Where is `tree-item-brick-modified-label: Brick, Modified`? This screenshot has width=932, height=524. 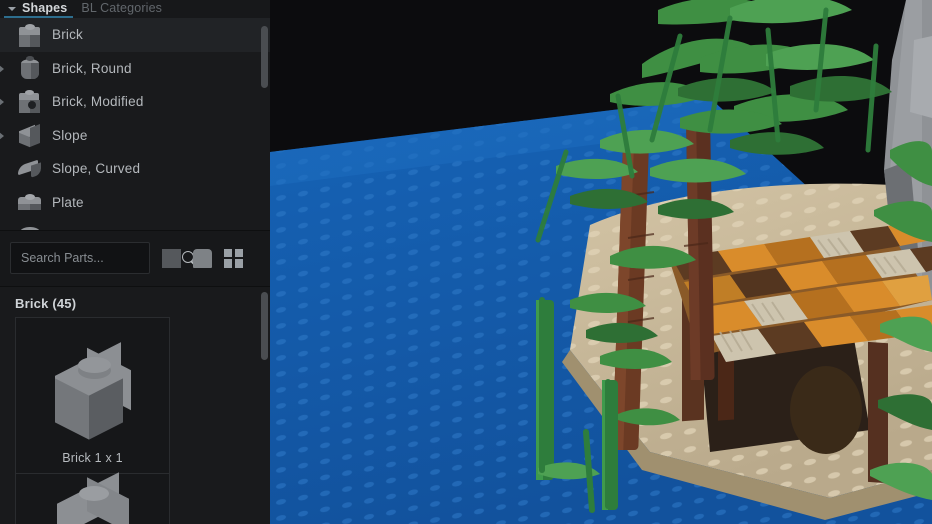 tree-item-brick-modified-label: Brick, Modified is located at coordinates (98, 102).